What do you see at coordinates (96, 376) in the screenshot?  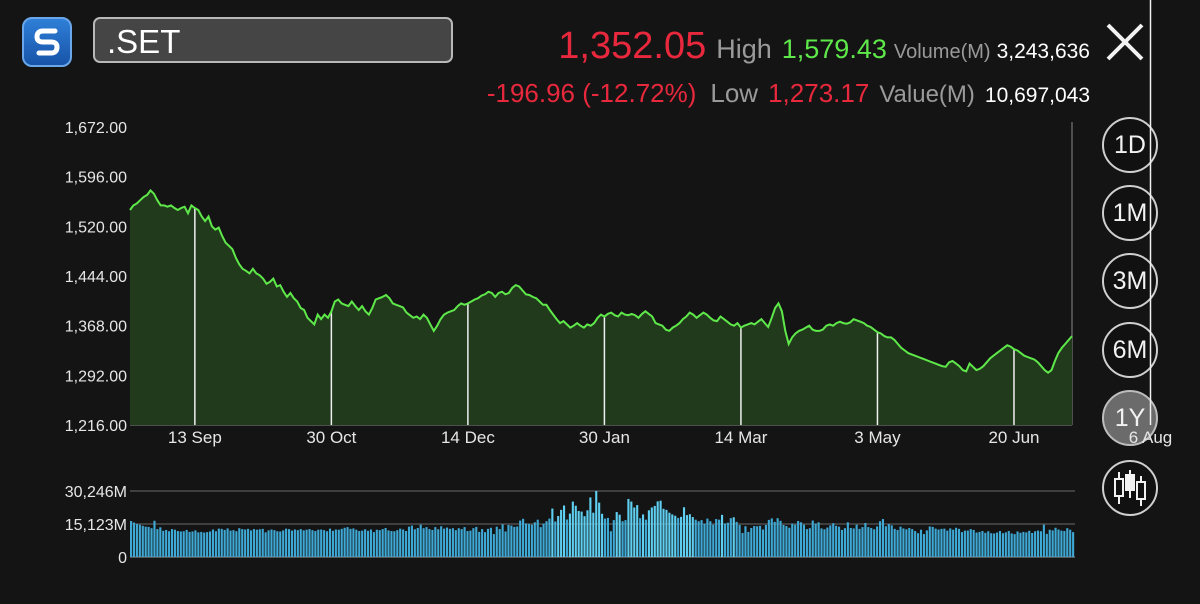 I see `price-y-tick-label: 1,292.00` at bounding box center [96, 376].